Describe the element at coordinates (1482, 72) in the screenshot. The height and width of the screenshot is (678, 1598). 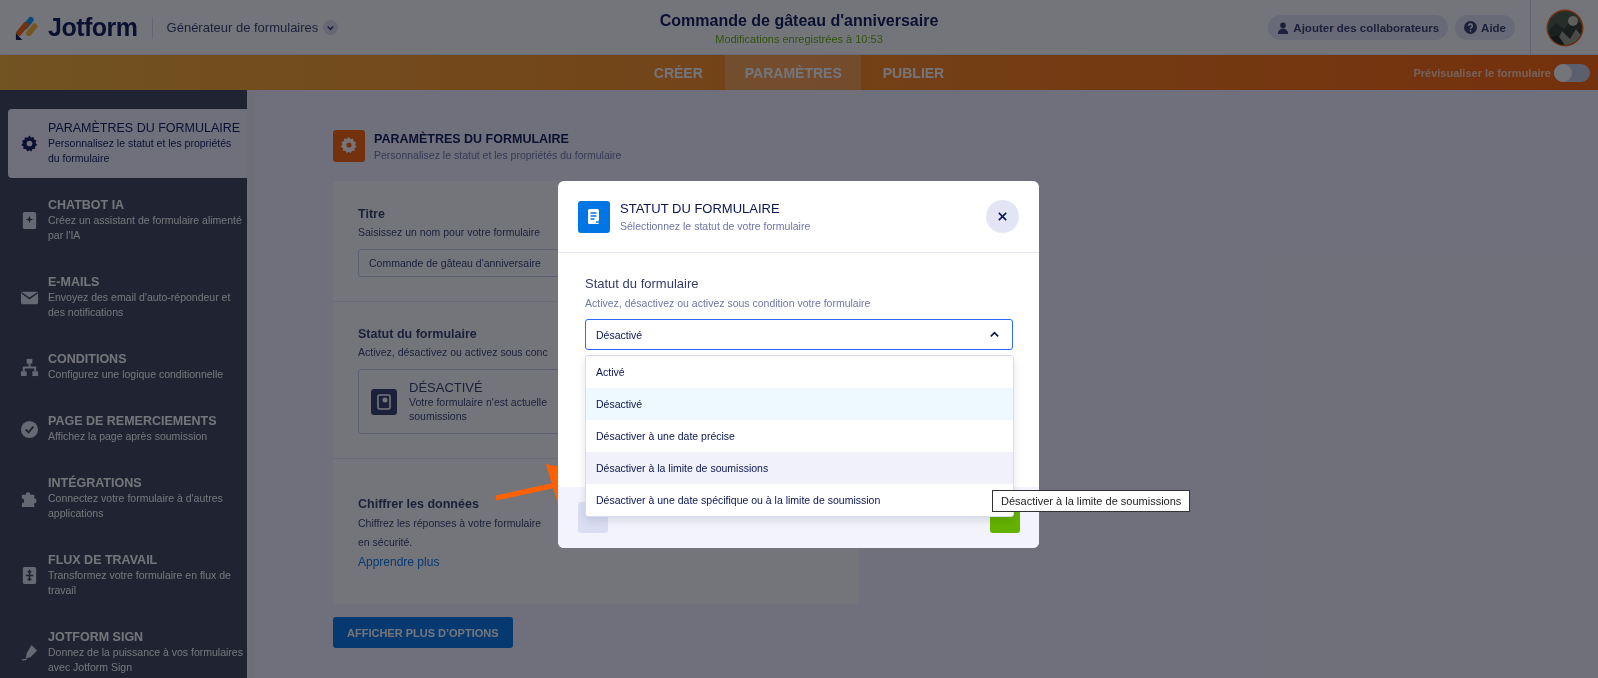
I see `preview-label: Prévisualiser le formulaire` at that location.